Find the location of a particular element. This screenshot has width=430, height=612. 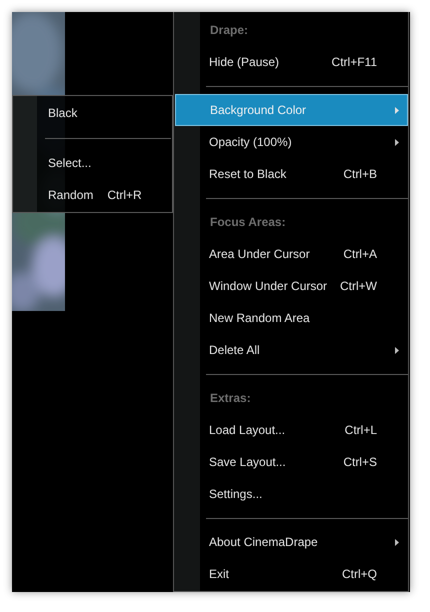

menu-item: Random Ctrl+R is located at coordinates (92, 195).